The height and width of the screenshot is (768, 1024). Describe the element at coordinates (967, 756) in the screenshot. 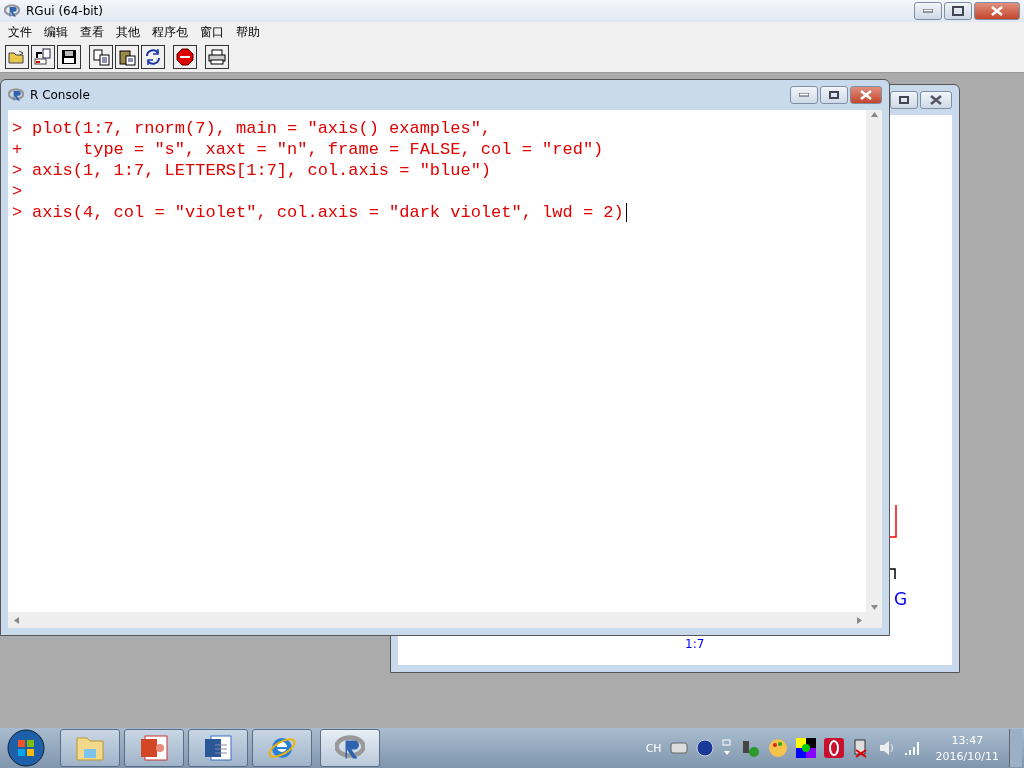

I see `clock-date: 2016/10/11` at that location.